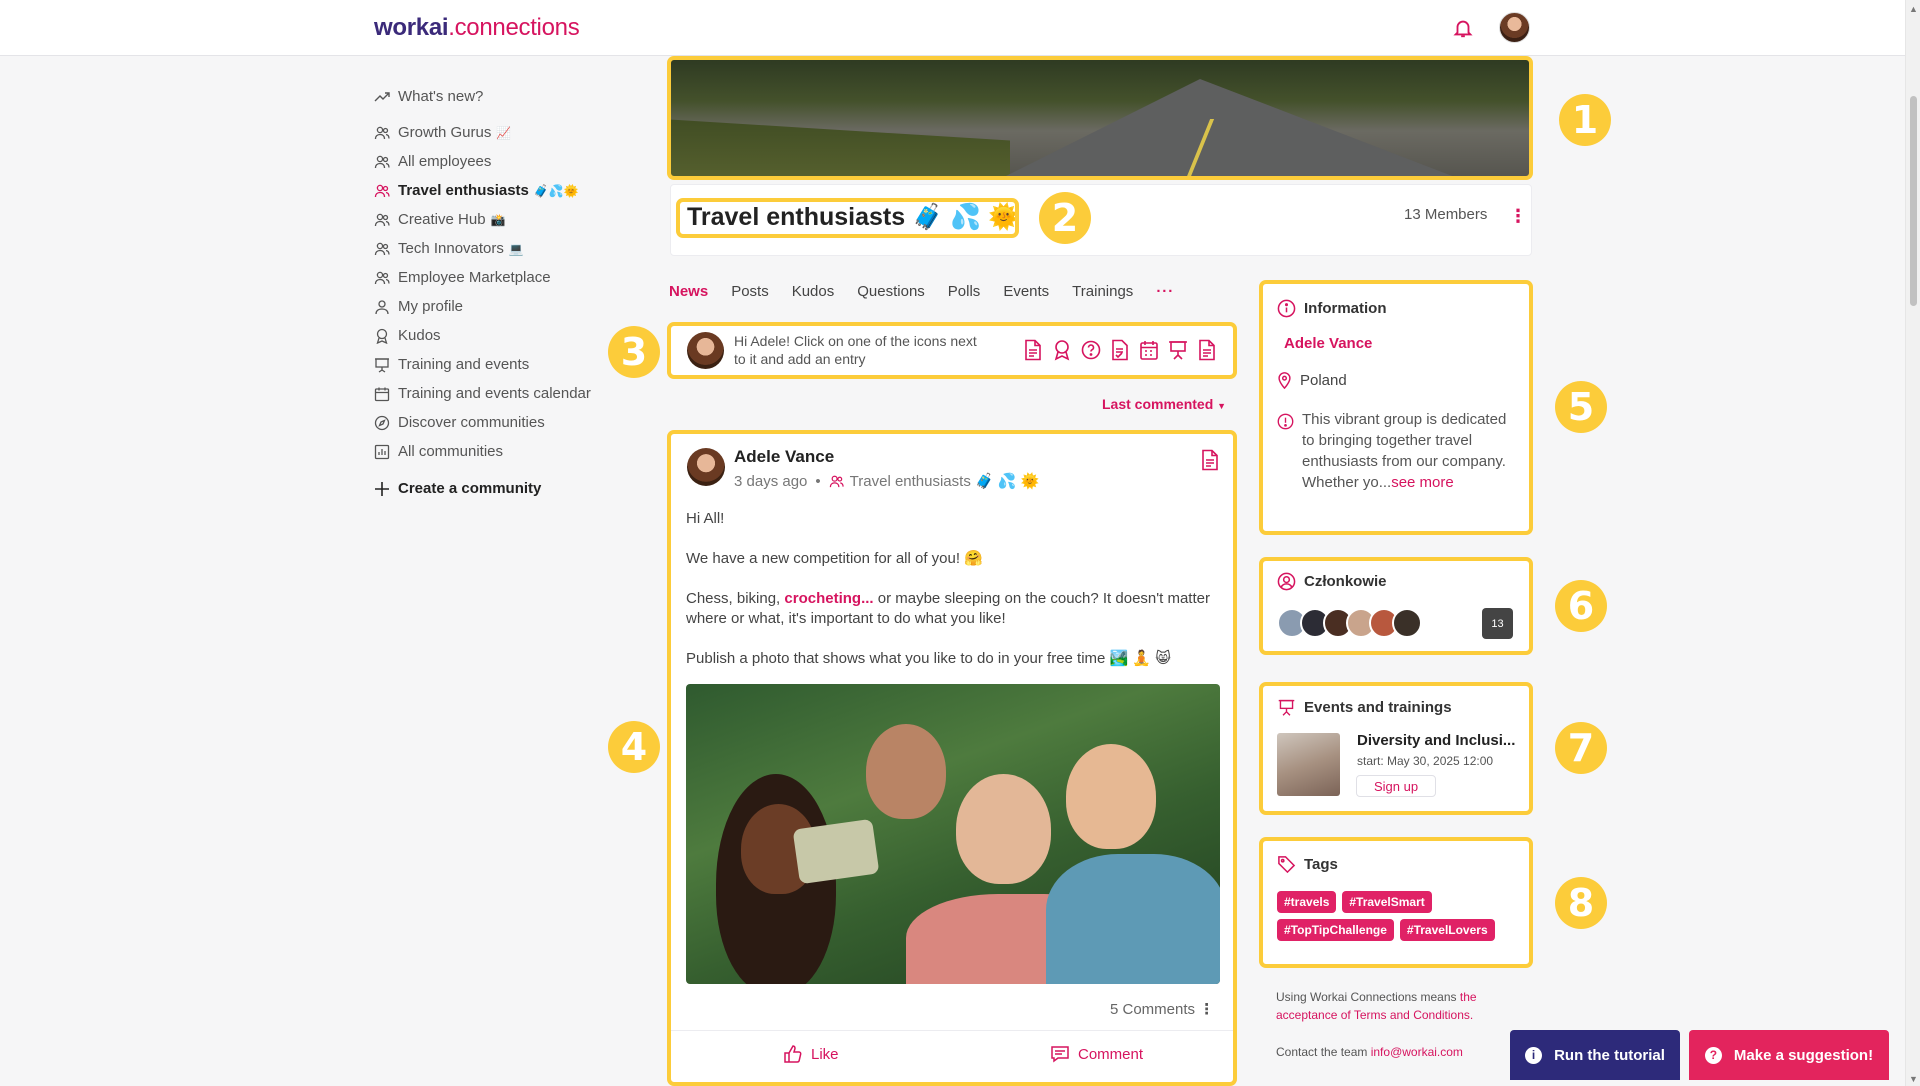  What do you see at coordinates (1417, 1052) in the screenshot?
I see `contact-email-link: info@workai.com` at bounding box center [1417, 1052].